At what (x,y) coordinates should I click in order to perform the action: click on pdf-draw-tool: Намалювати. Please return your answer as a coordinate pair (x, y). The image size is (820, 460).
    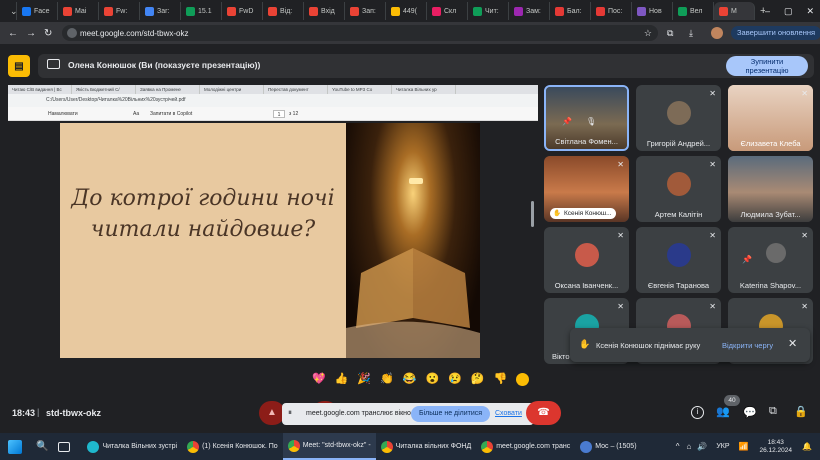
    Looking at the image, I should click on (63, 114).